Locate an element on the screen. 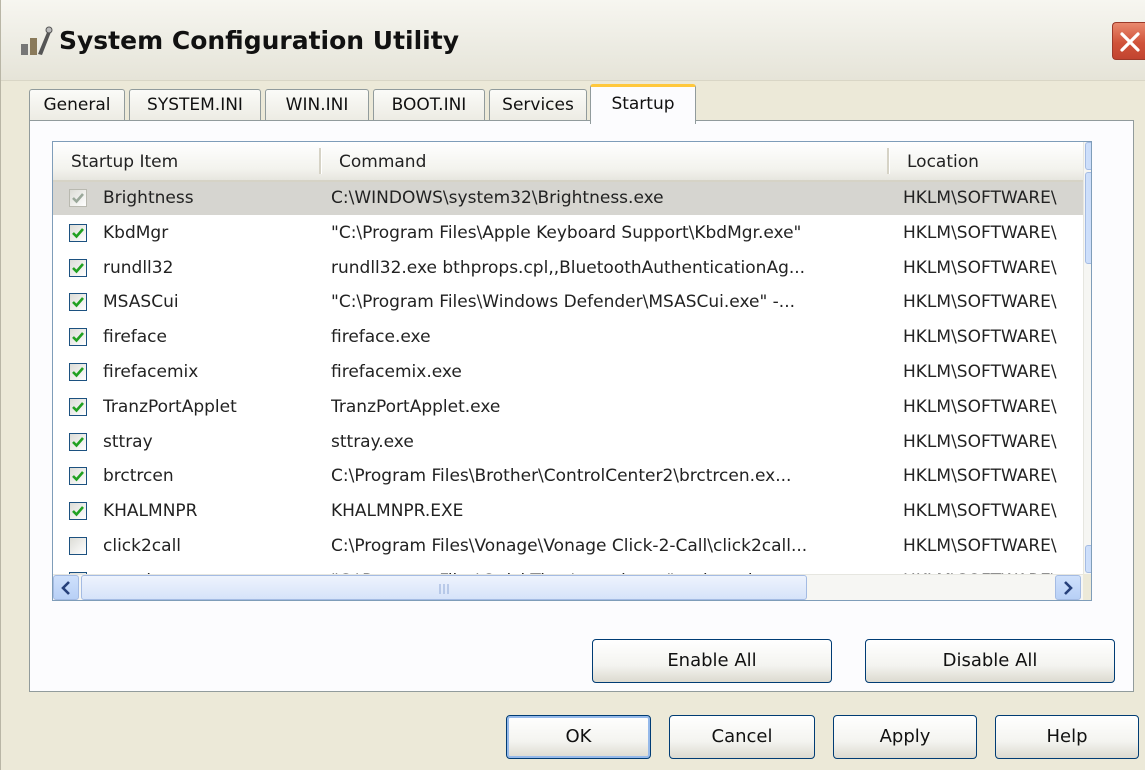  tab-services: Services is located at coordinates (538, 105).